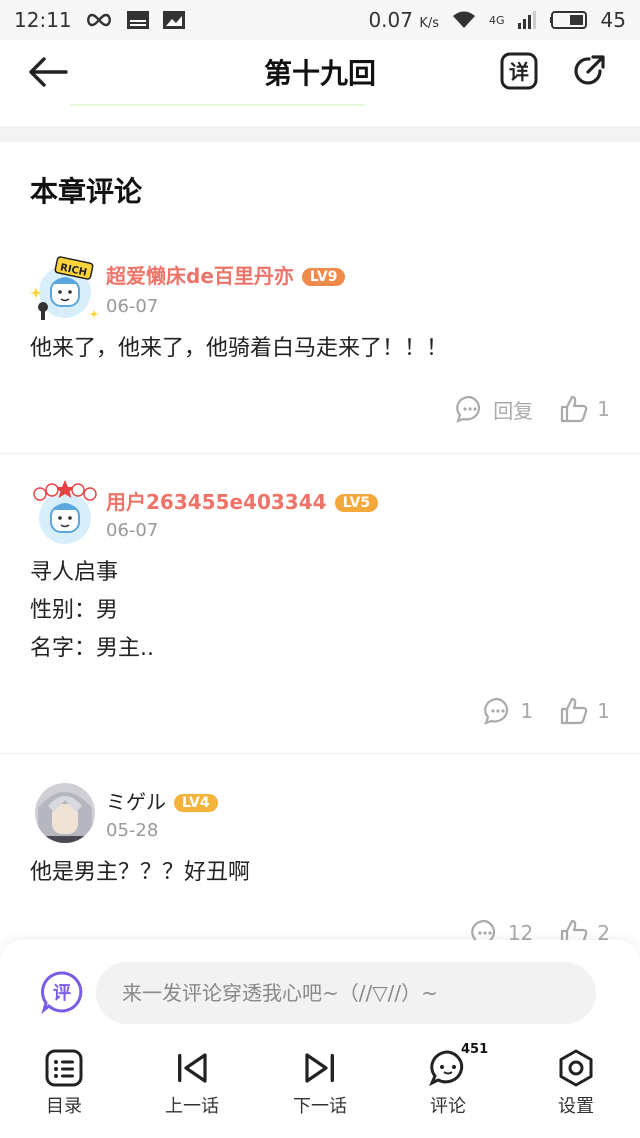  What do you see at coordinates (497, 20) in the screenshot?
I see `network-type: 4G` at bounding box center [497, 20].